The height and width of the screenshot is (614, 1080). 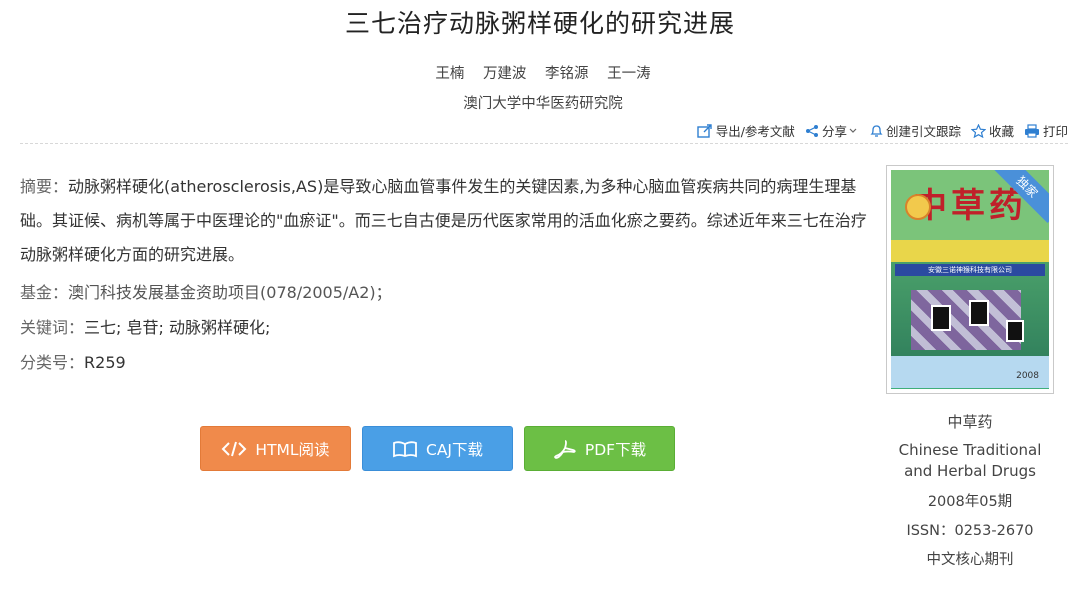 I want to click on journal-core-badge: 中文核心期刊, so click(x=970, y=560).